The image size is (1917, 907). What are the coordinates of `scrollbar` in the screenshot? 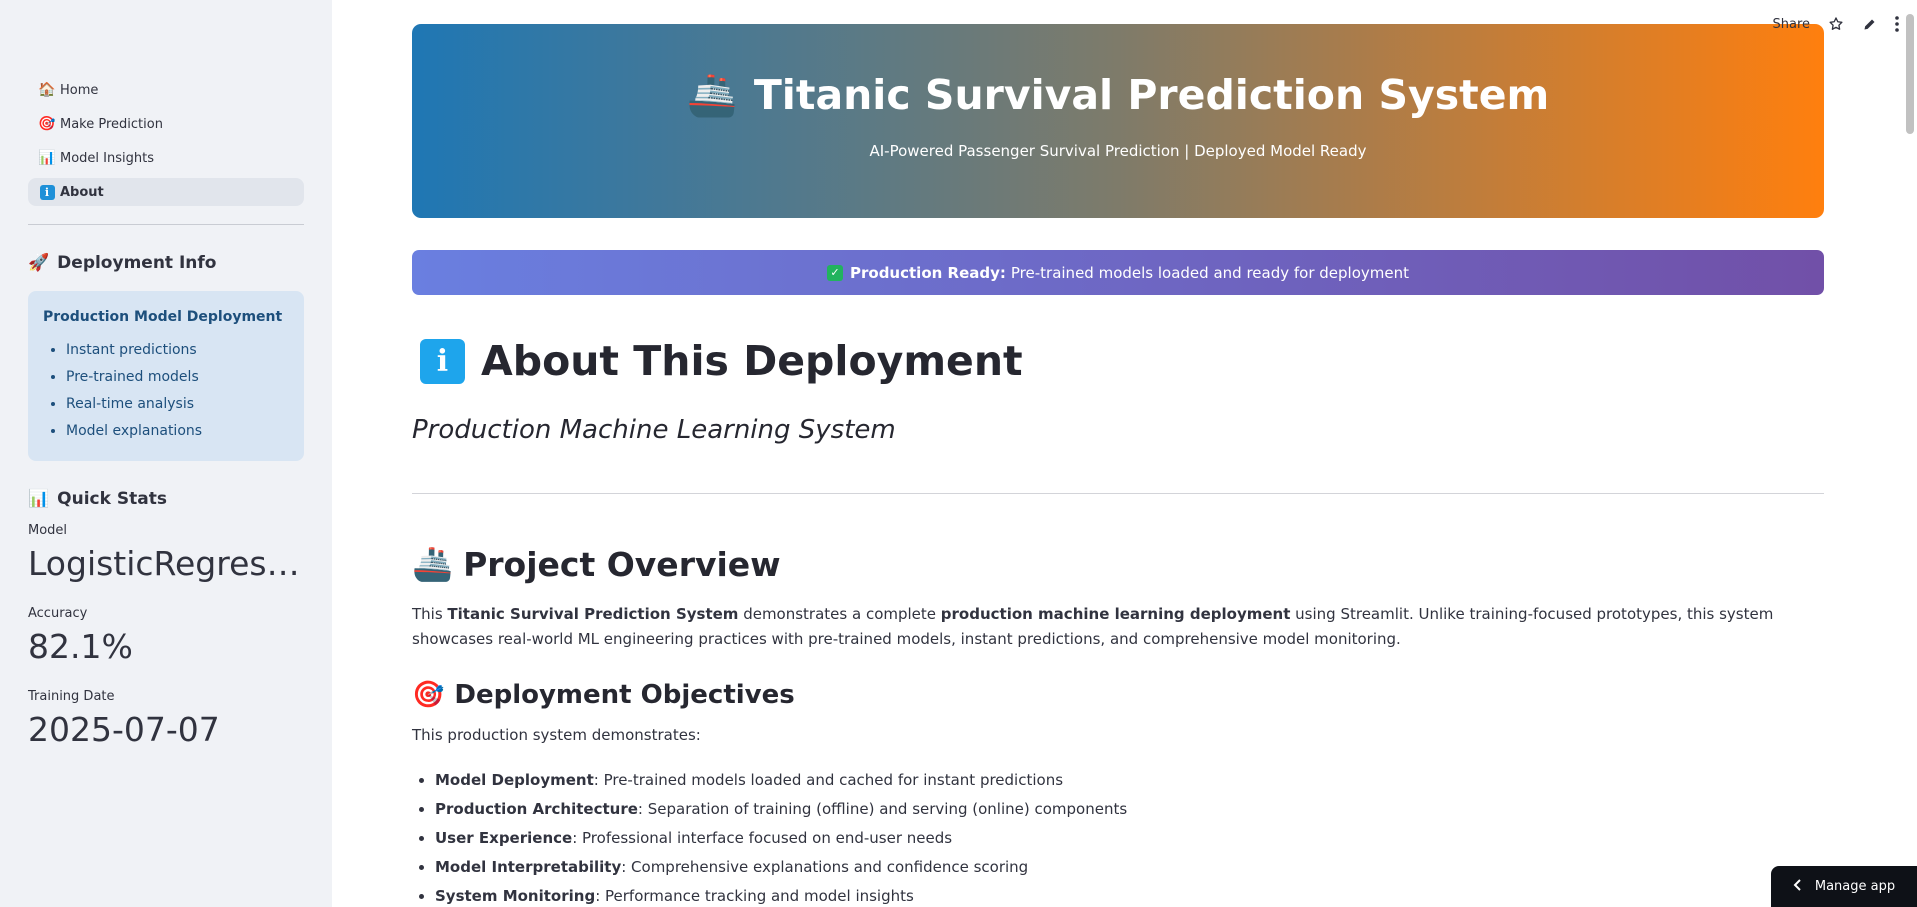 It's located at (1910, 453).